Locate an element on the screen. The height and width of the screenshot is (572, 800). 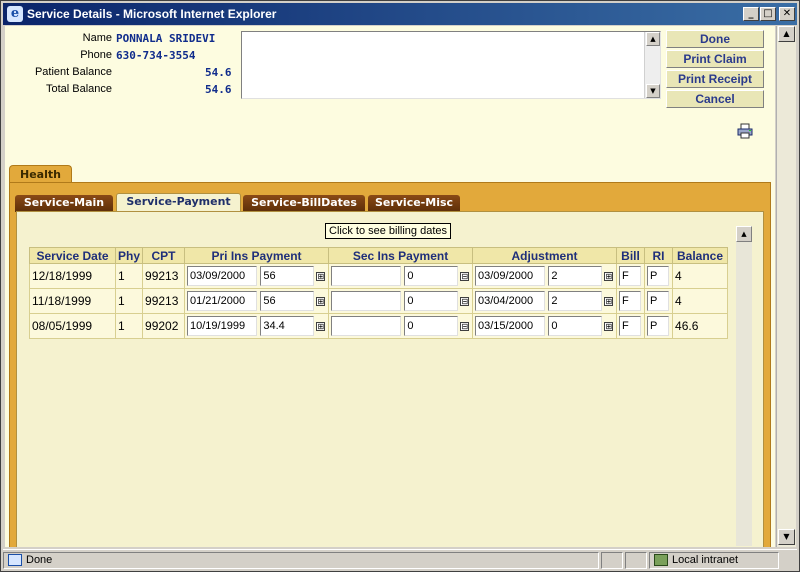
col-cpt: CPT is located at coordinates (164, 255).